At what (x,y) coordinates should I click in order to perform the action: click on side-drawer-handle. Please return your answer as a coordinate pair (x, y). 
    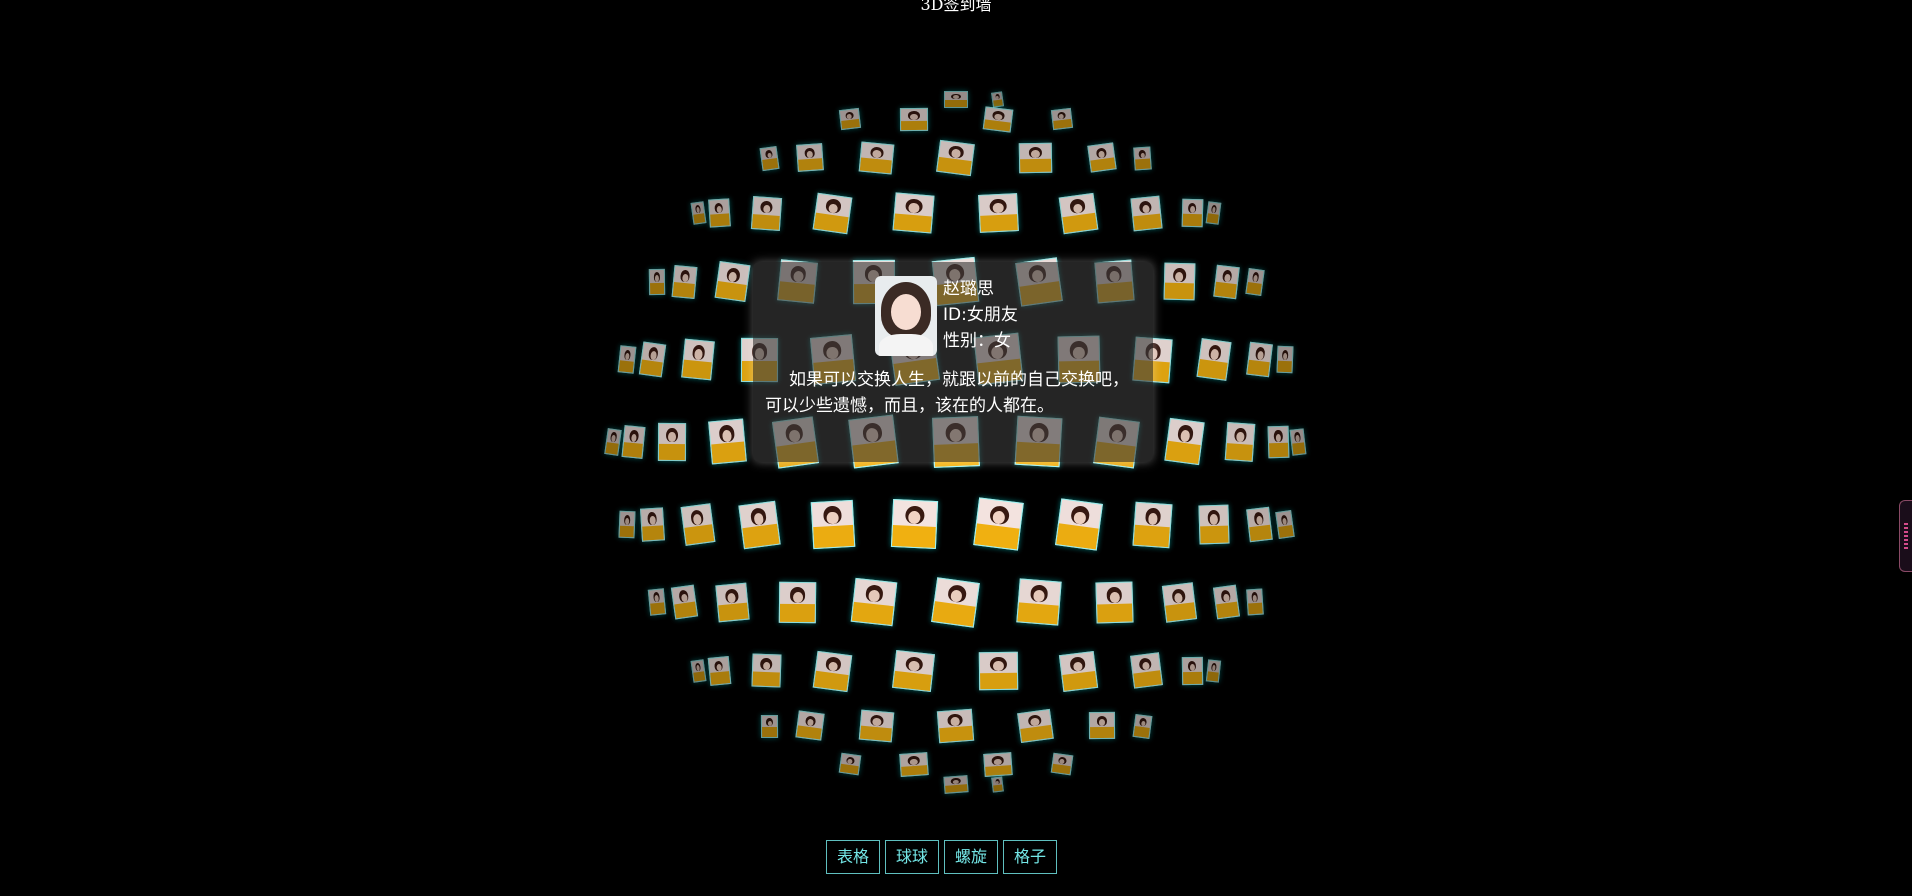
    Looking at the image, I should click on (1905, 536).